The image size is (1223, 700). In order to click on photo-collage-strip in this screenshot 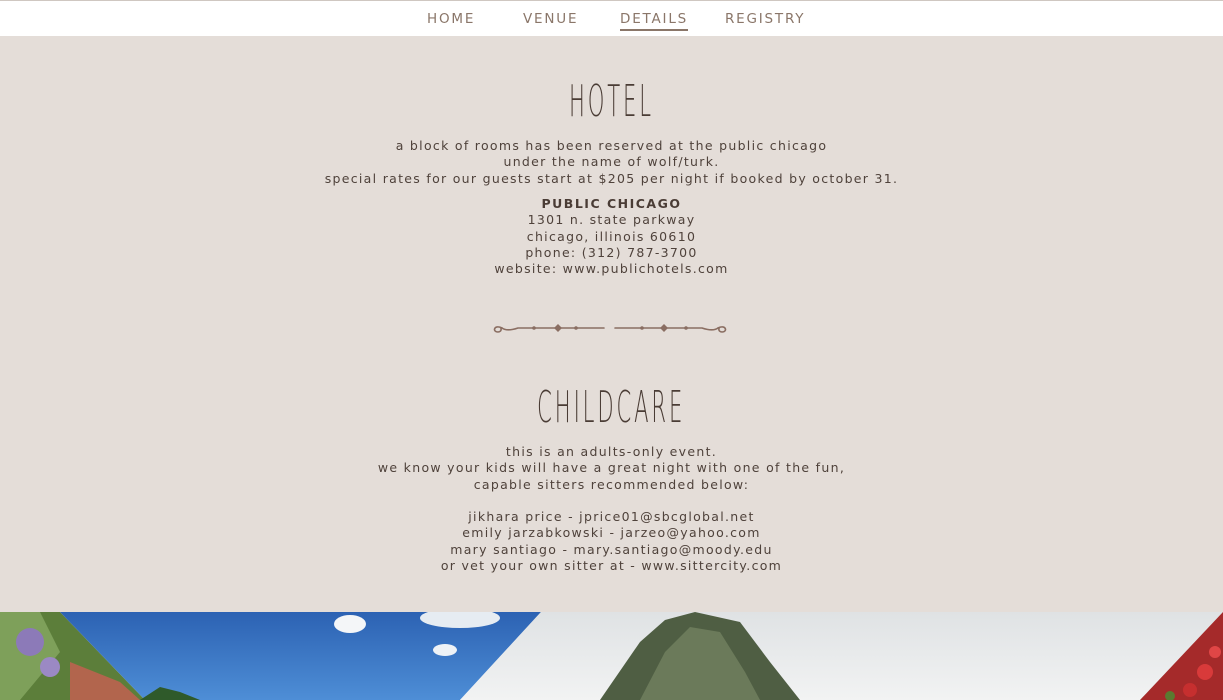, I will do `click(611, 656)`.